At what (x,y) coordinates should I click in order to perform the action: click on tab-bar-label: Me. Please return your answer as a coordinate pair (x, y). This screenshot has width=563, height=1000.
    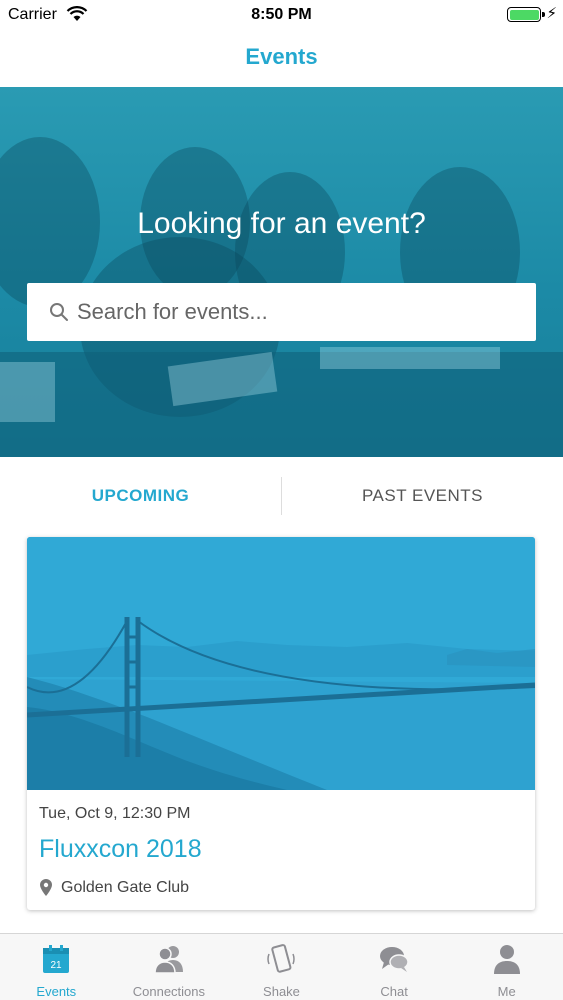
    Looking at the image, I should click on (506, 991).